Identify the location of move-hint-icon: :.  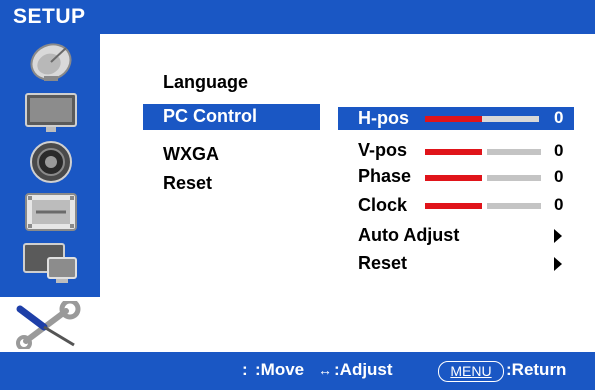
(245, 369).